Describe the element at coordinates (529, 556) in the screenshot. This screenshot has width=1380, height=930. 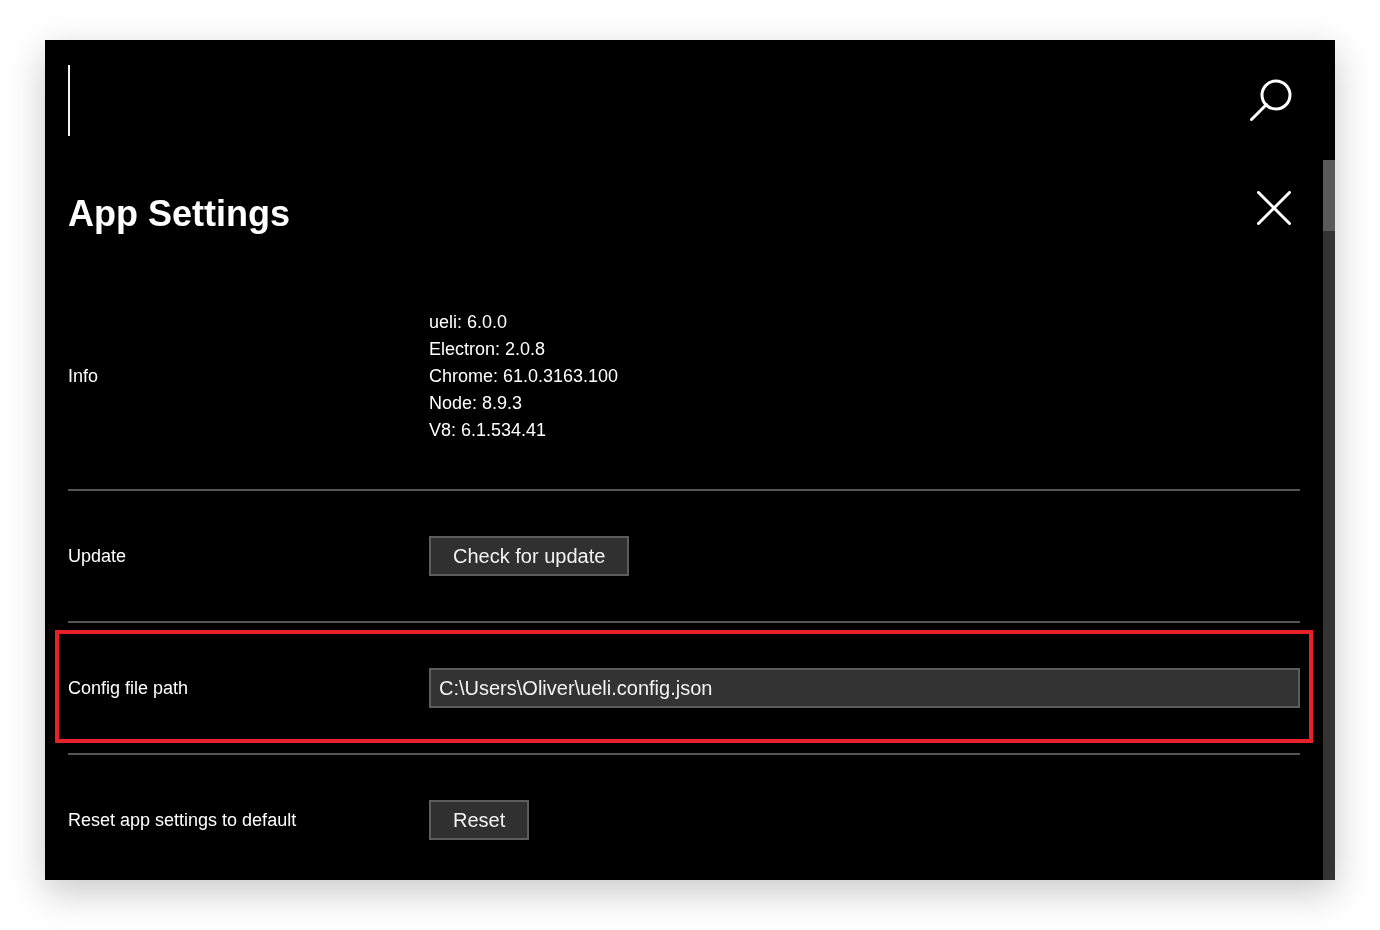
I see `action-button: Check for update` at that location.